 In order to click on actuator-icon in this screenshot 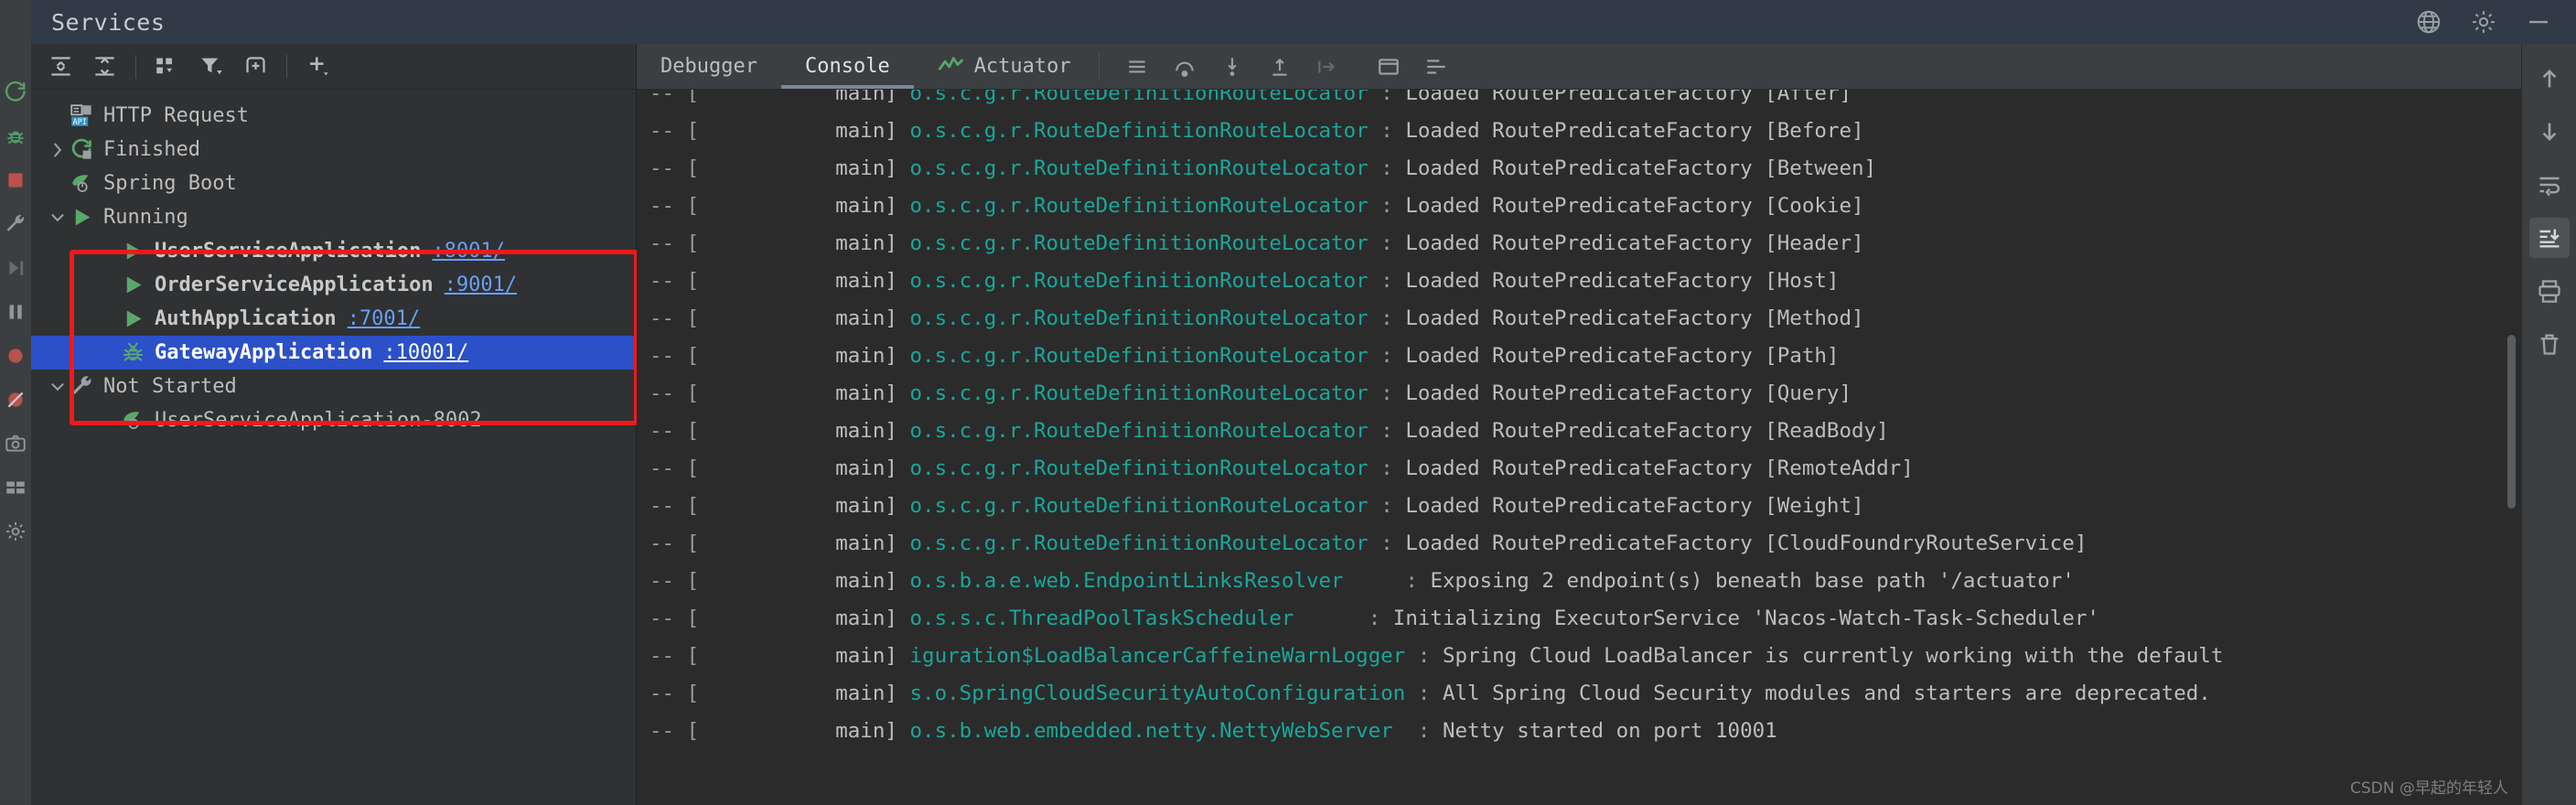, I will do `click(952, 66)`.